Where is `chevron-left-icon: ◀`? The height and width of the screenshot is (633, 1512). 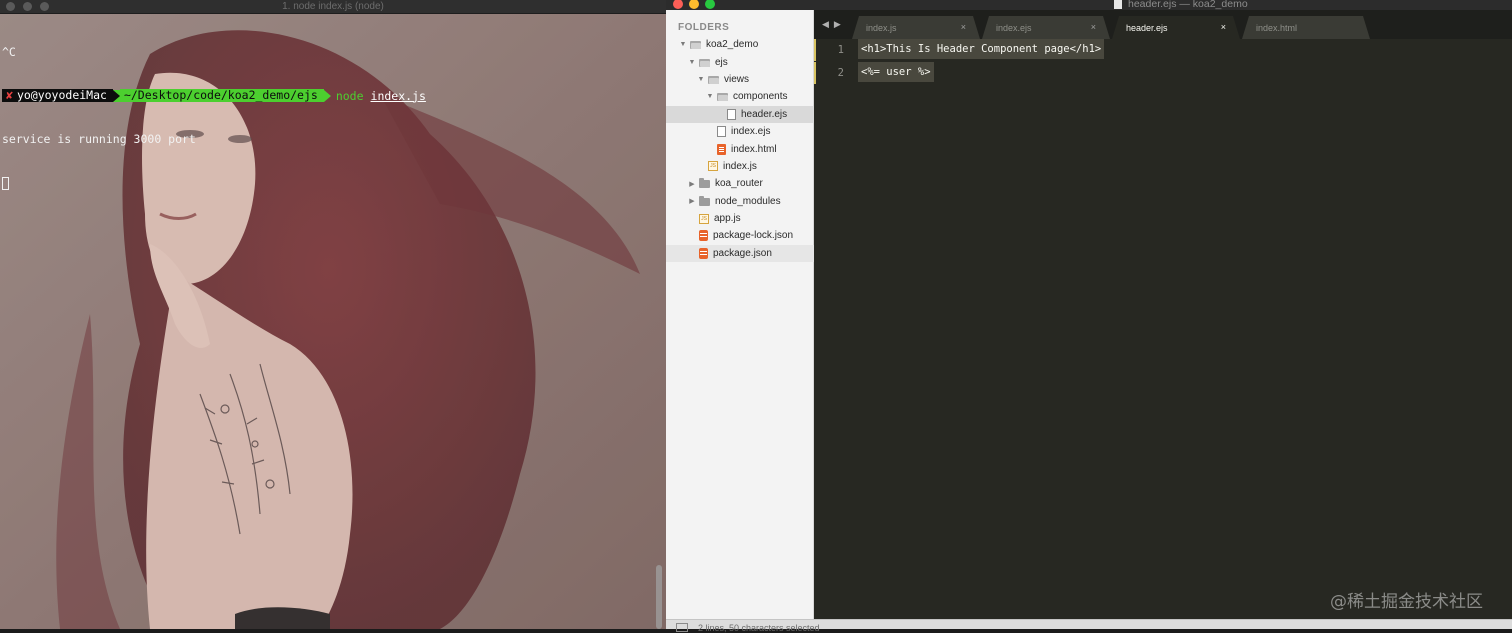
chevron-left-icon: ◀ is located at coordinates (825, 24).